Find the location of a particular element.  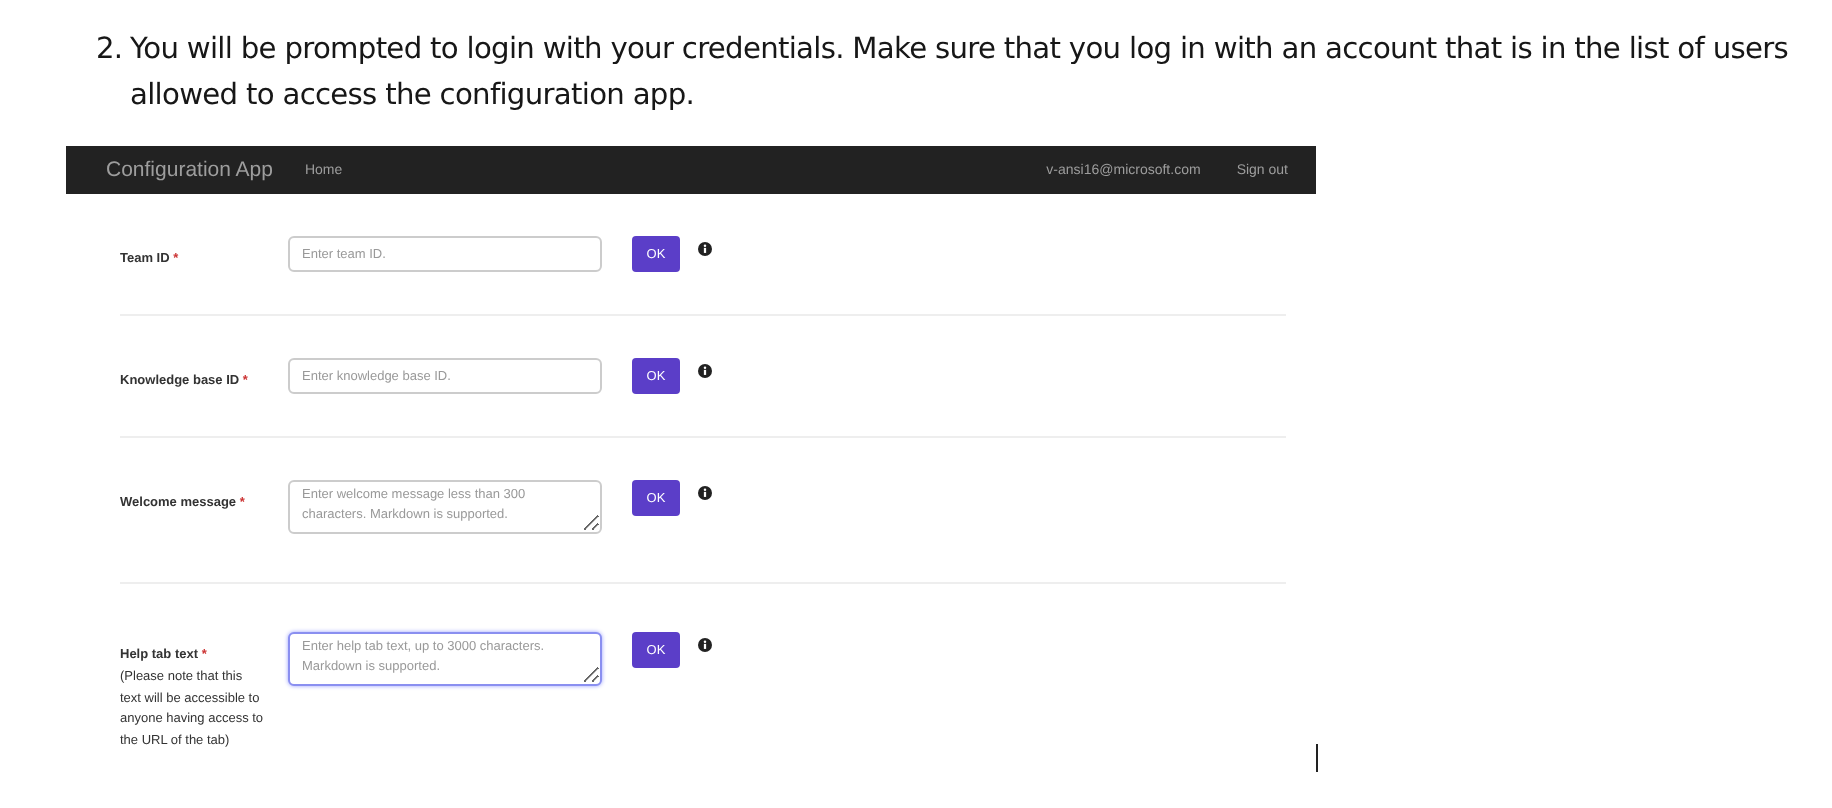

app-title: Configuration App is located at coordinates (189, 170).